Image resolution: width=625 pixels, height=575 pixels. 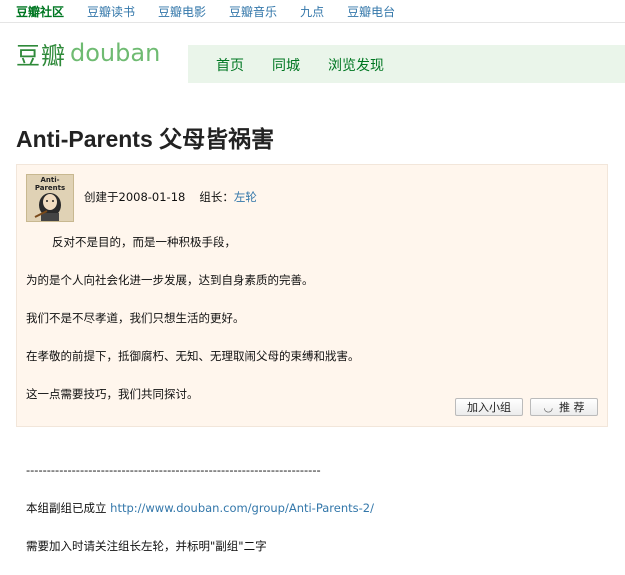 I want to click on nav-home: 首页, so click(x=230, y=65).